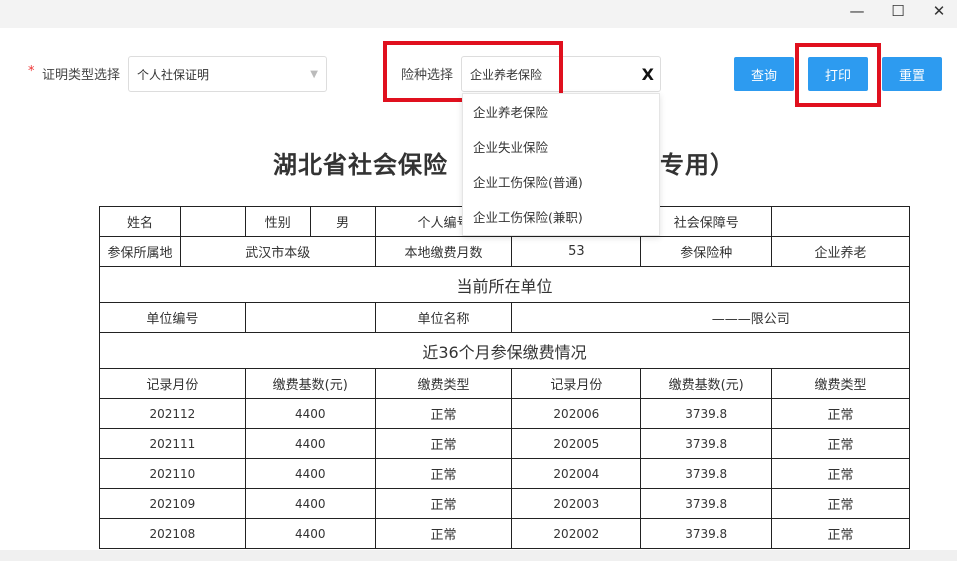  What do you see at coordinates (277, 251) in the screenshot?
I see `region-value: 武汉市本级` at bounding box center [277, 251].